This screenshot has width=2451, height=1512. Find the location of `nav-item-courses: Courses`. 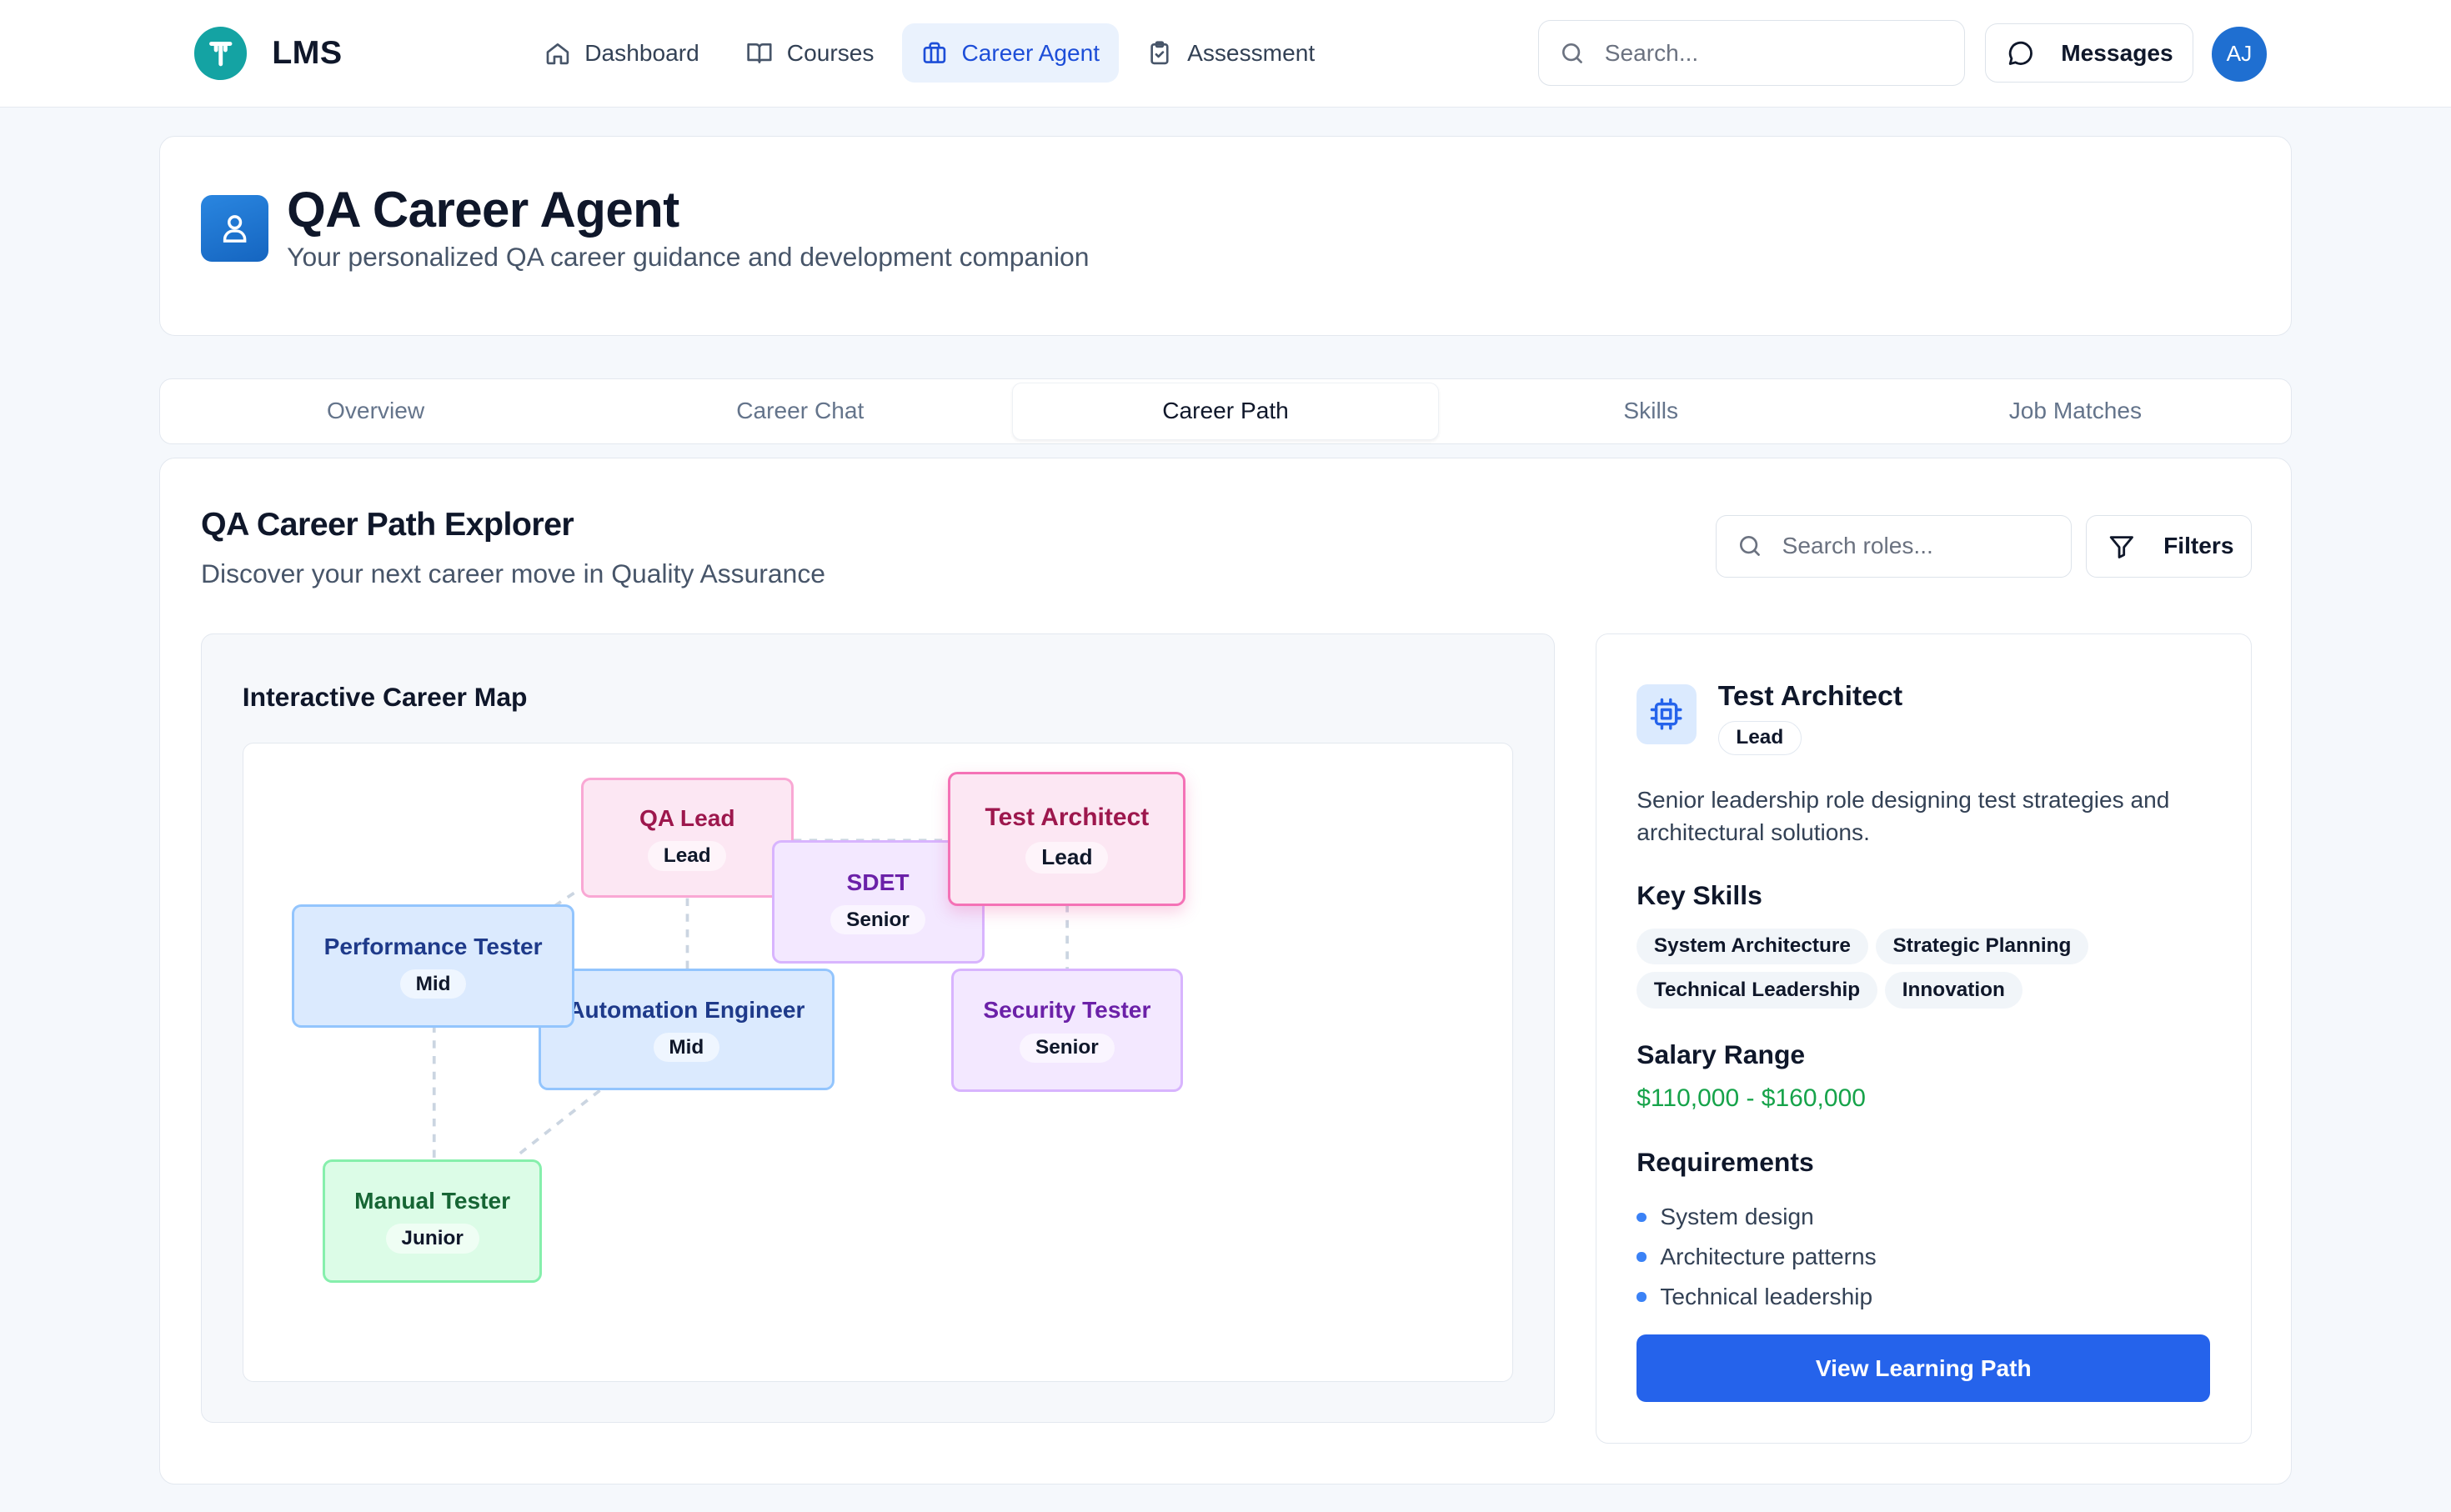

nav-item-courses: Courses is located at coordinates (811, 53).